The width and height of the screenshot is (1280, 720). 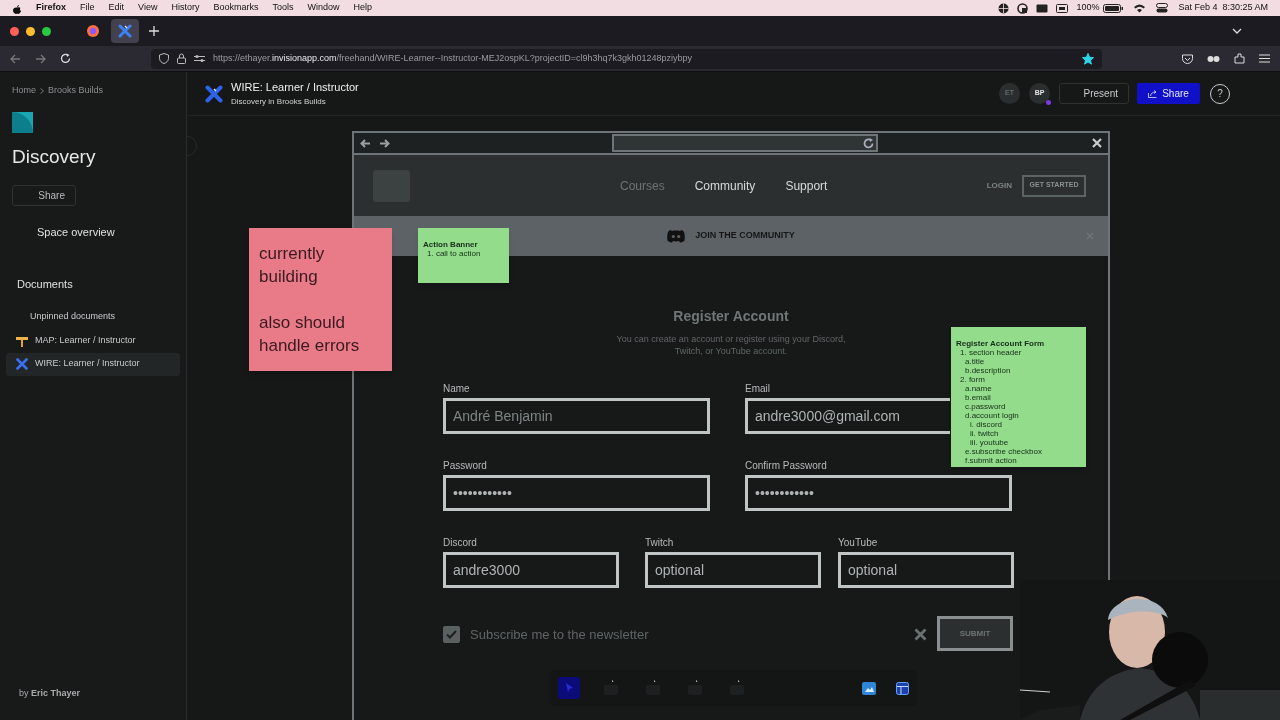 What do you see at coordinates (76, 91) in the screenshot?
I see `breadcrumb-link: Brooks Builds` at bounding box center [76, 91].